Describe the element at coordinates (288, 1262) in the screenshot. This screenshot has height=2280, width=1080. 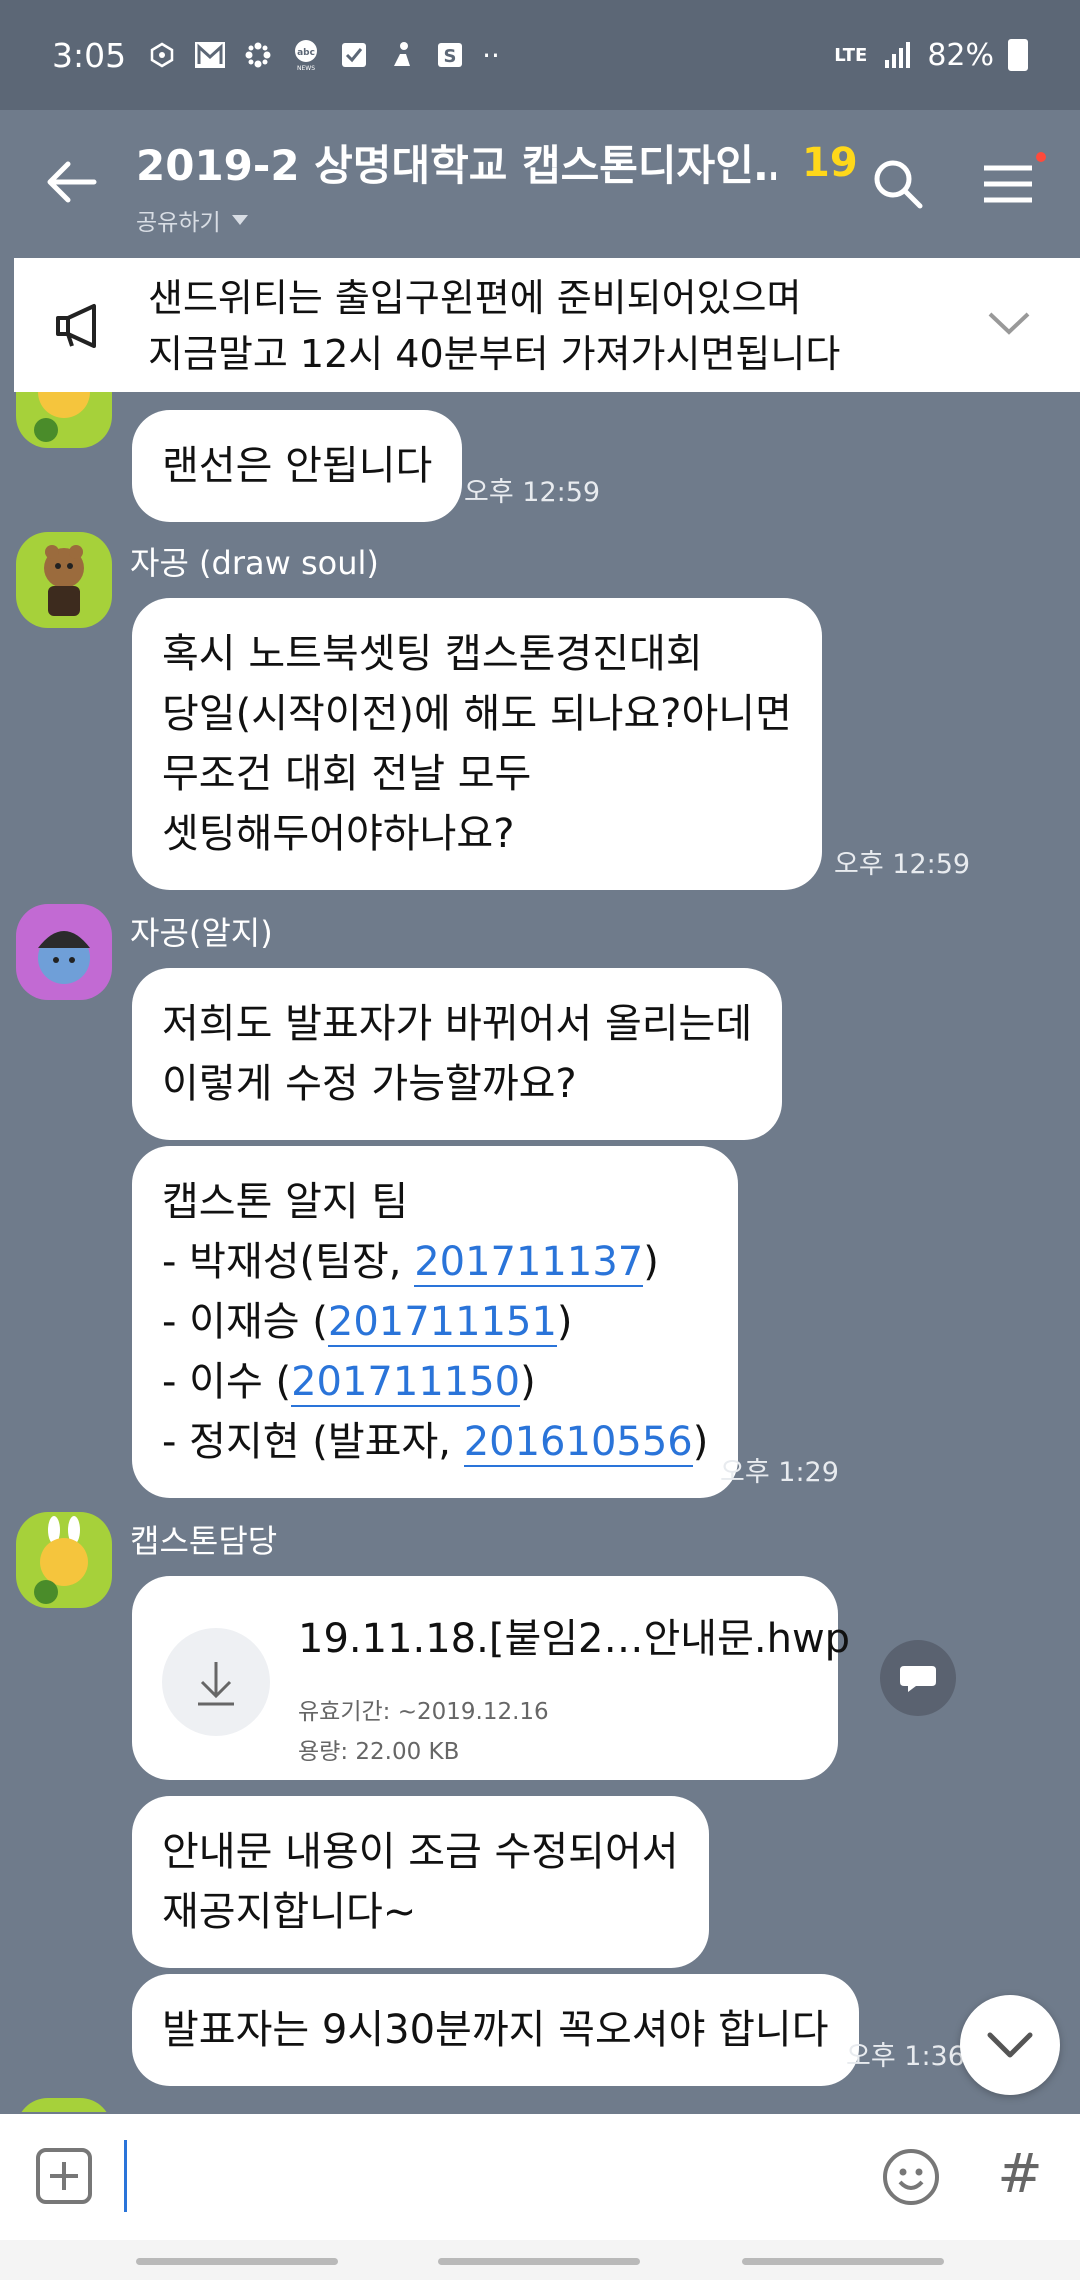
I see `row-text: - 박재성(팀장,` at that location.